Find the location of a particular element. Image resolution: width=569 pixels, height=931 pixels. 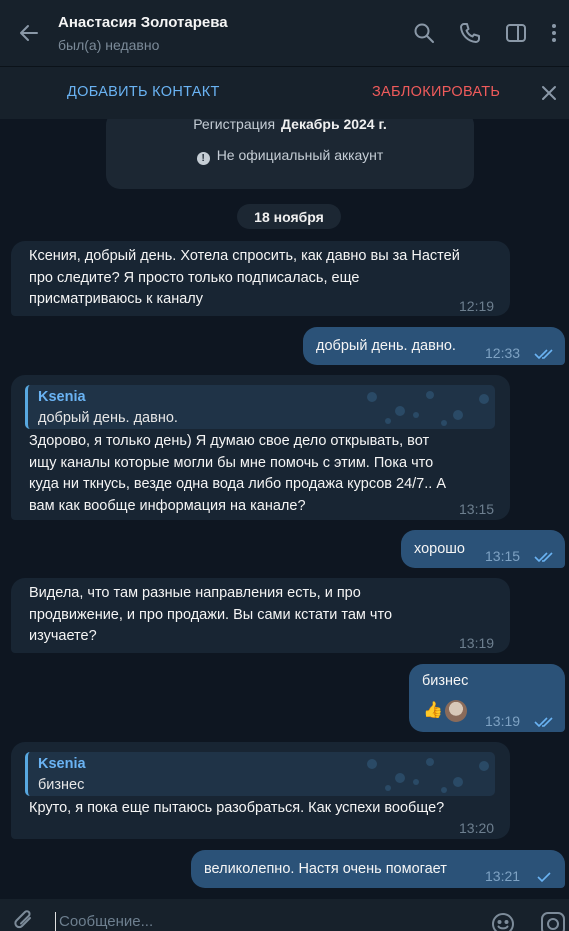

unofficial-text: Не официальный аккаунт is located at coordinates (300, 155).